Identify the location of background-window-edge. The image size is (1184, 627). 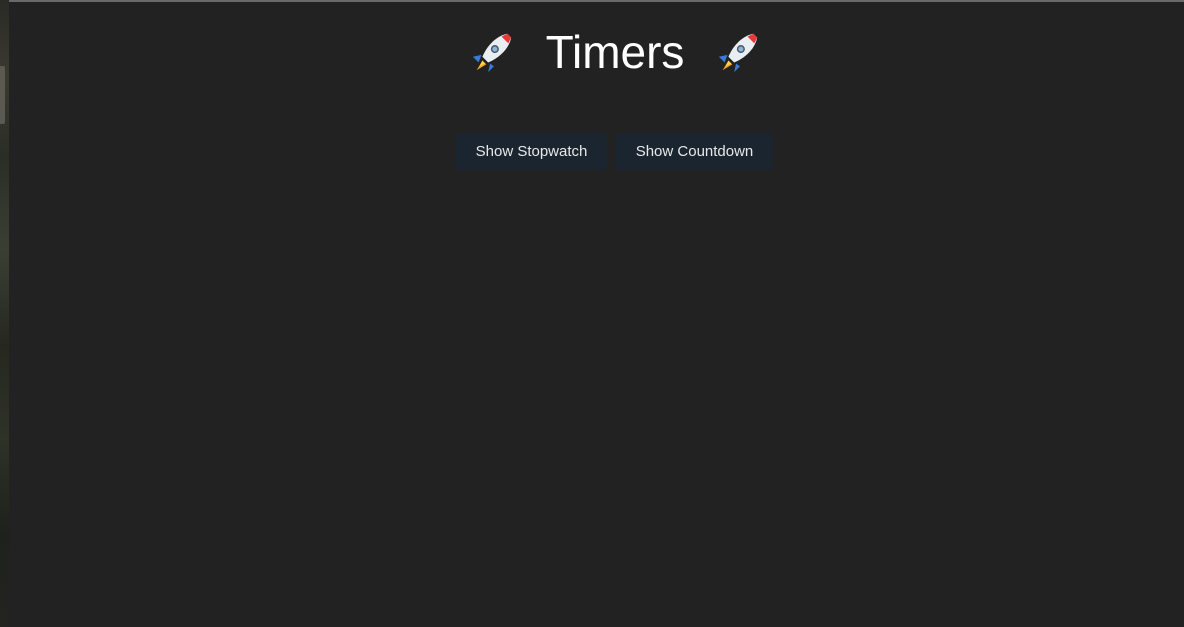
(4, 313).